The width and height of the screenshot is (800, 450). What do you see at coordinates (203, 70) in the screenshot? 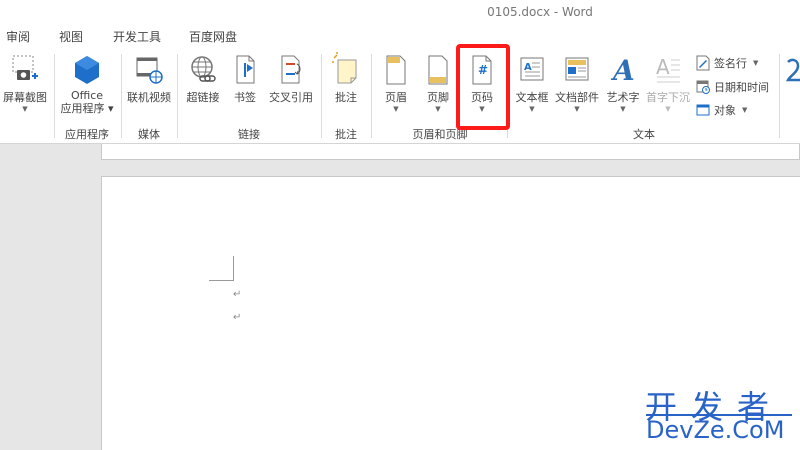
I see `globe-link-icon` at bounding box center [203, 70].